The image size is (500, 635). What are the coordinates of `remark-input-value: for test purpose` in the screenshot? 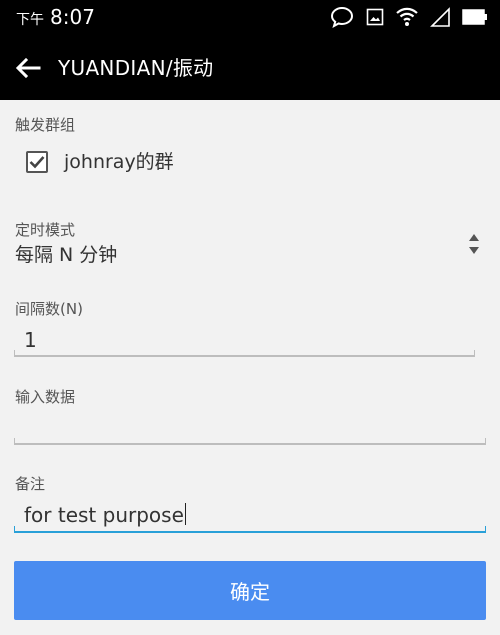 It's located at (104, 515).